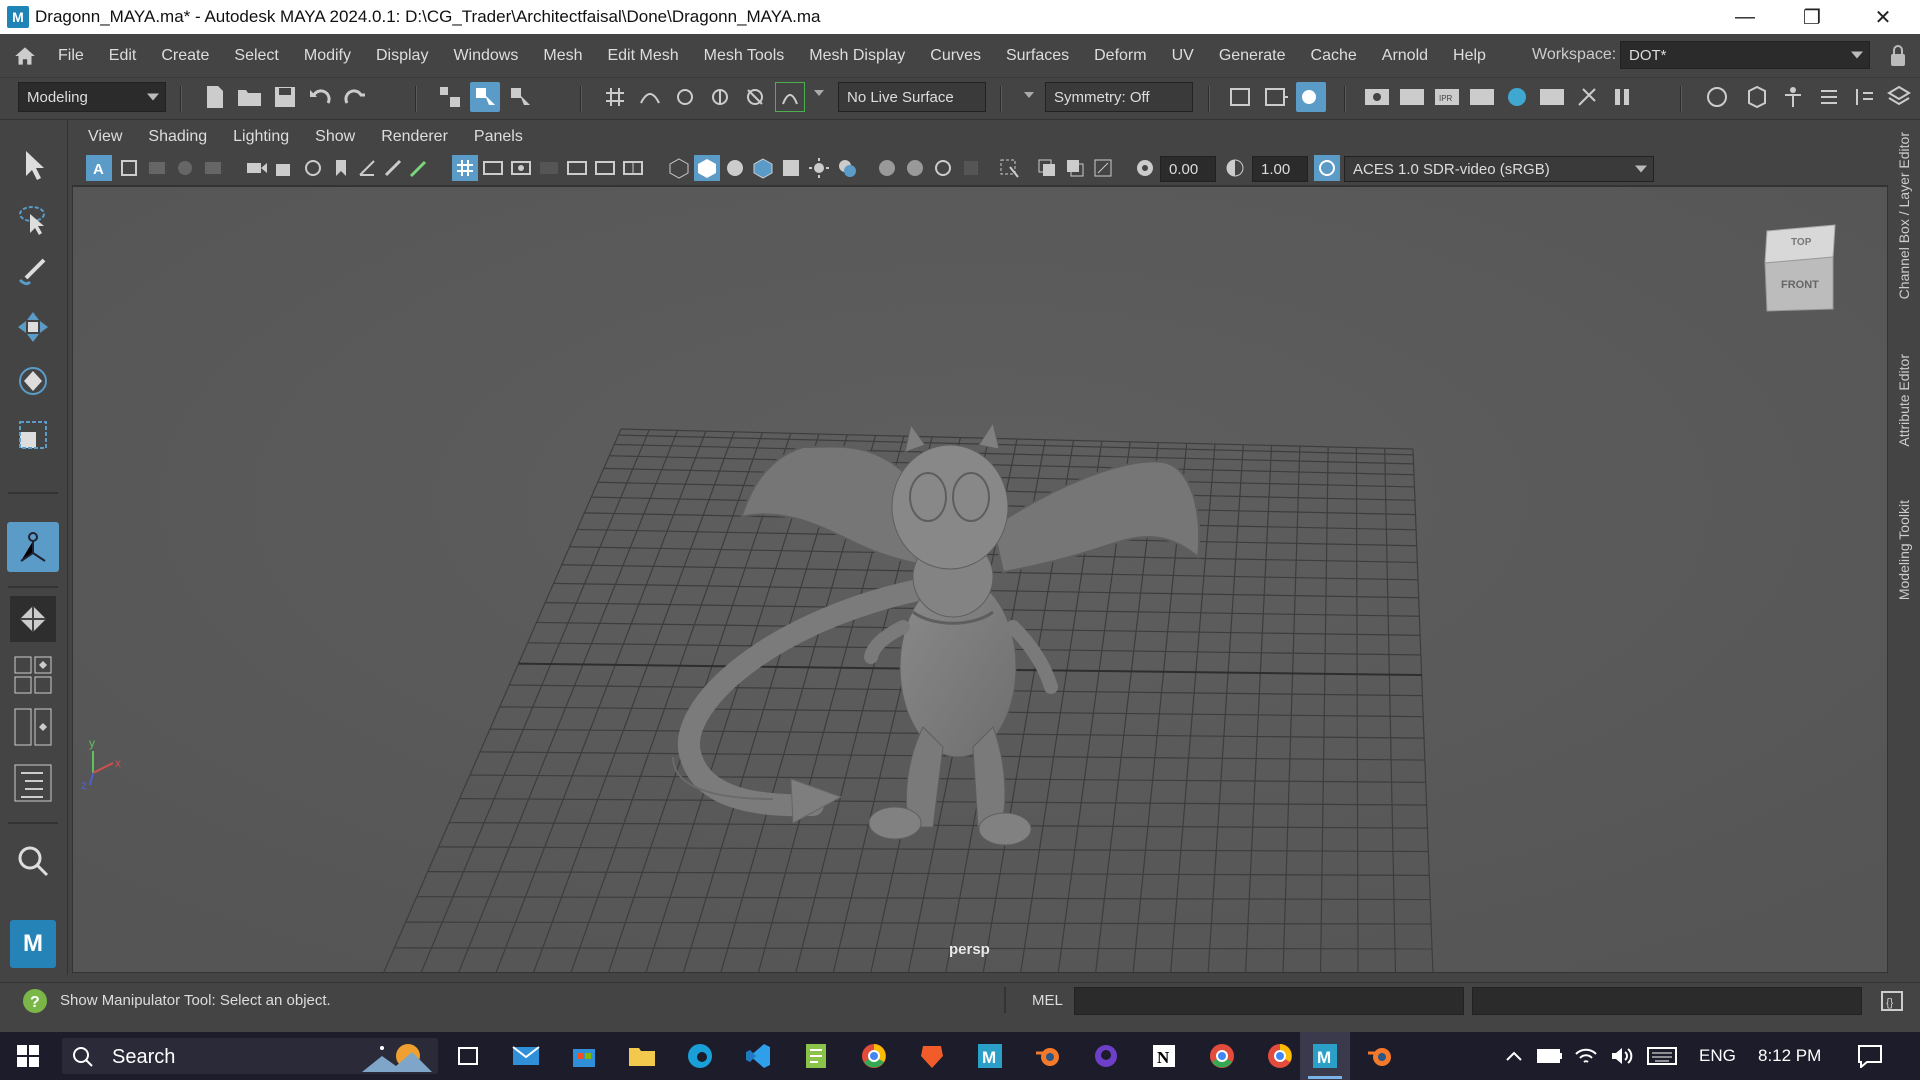 Image resolution: width=1920 pixels, height=1080 pixels. What do you see at coordinates (1048, 1056) in the screenshot?
I see `blender-icon` at bounding box center [1048, 1056].